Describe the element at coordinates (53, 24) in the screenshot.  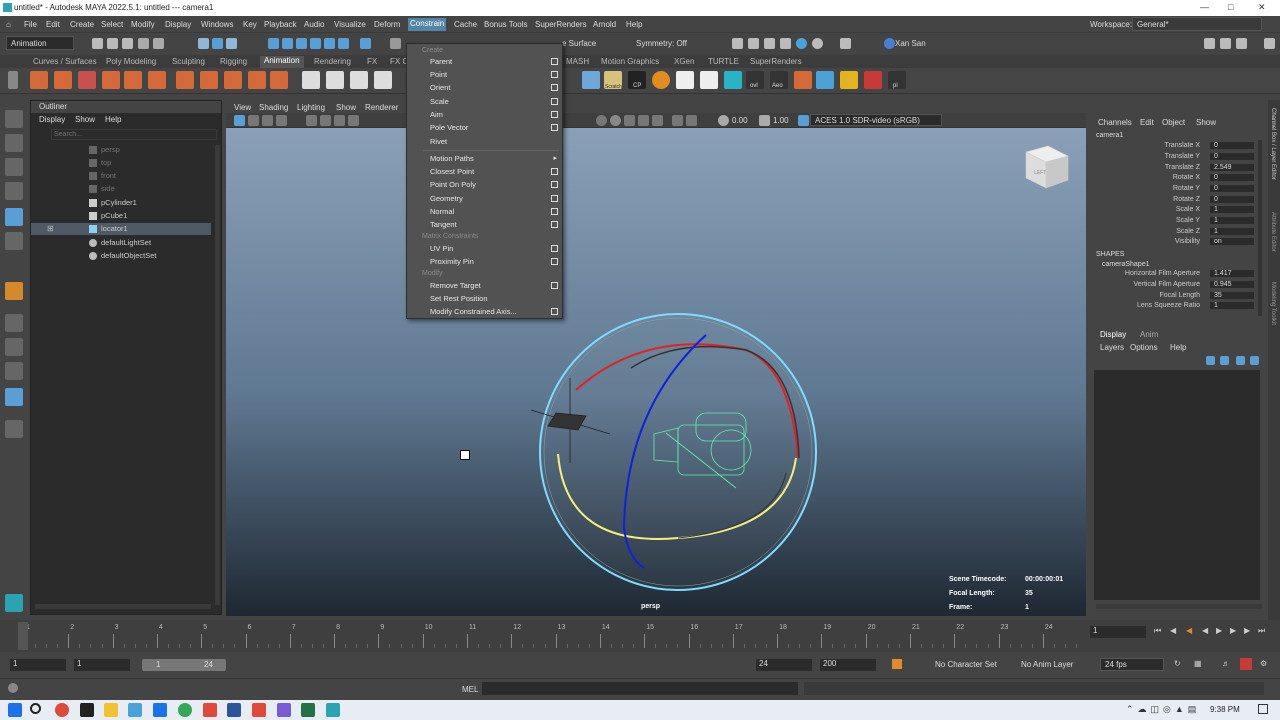
I see `menu-edit: Edit` at that location.